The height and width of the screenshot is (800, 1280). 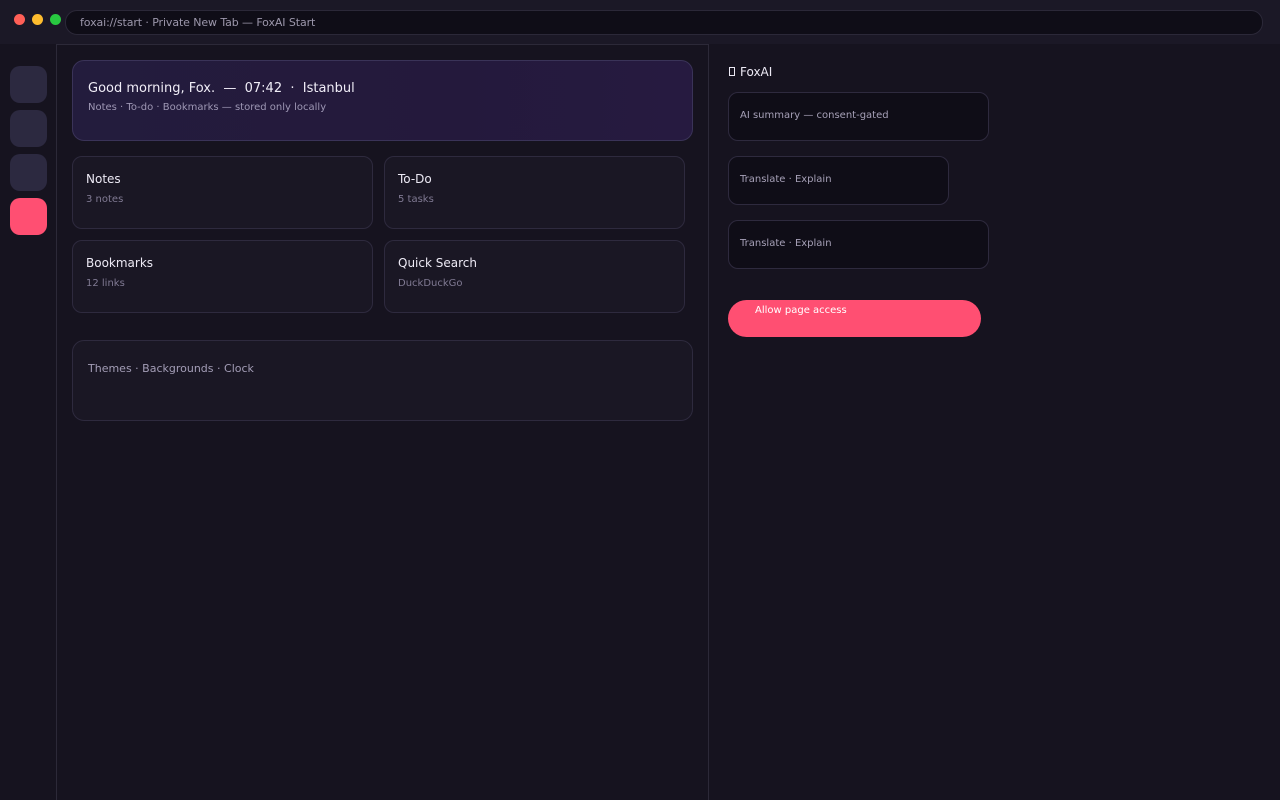 What do you see at coordinates (120, 263) in the screenshot?
I see `card-title: Bookmarks` at bounding box center [120, 263].